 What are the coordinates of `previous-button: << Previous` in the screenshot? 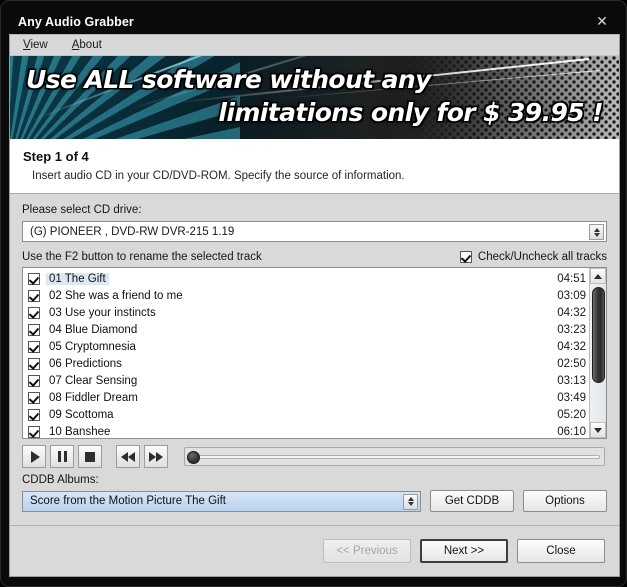 It's located at (367, 551).